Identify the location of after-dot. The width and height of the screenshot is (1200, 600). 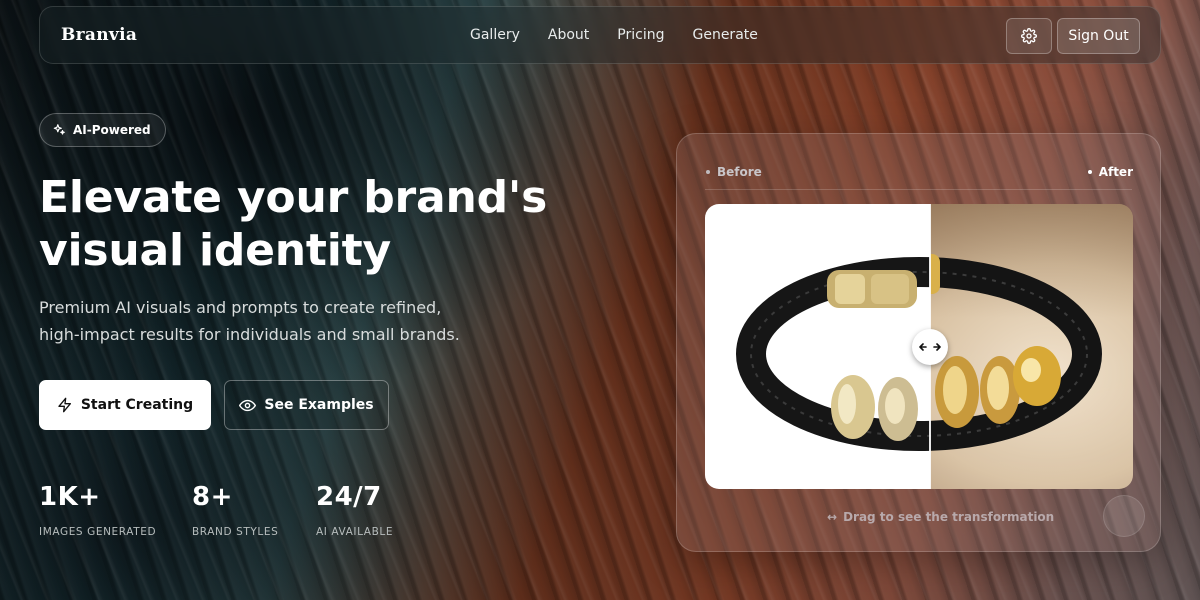
(1089, 172).